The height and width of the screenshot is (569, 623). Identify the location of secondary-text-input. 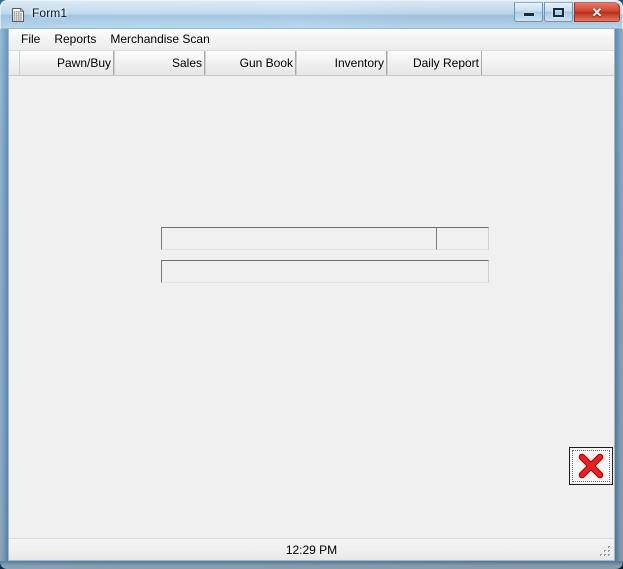
(462, 238).